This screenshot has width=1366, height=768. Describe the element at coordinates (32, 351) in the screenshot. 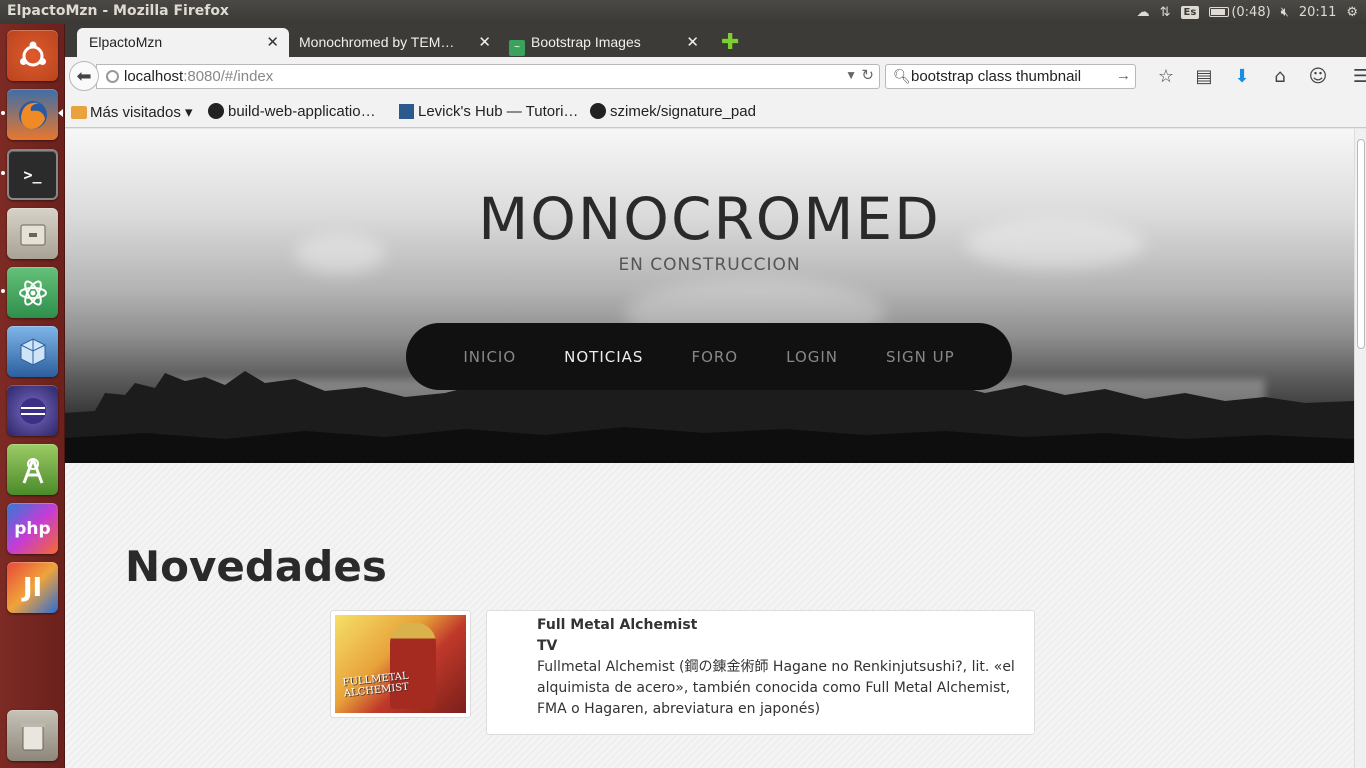

I see `virtualbox-icon` at that location.